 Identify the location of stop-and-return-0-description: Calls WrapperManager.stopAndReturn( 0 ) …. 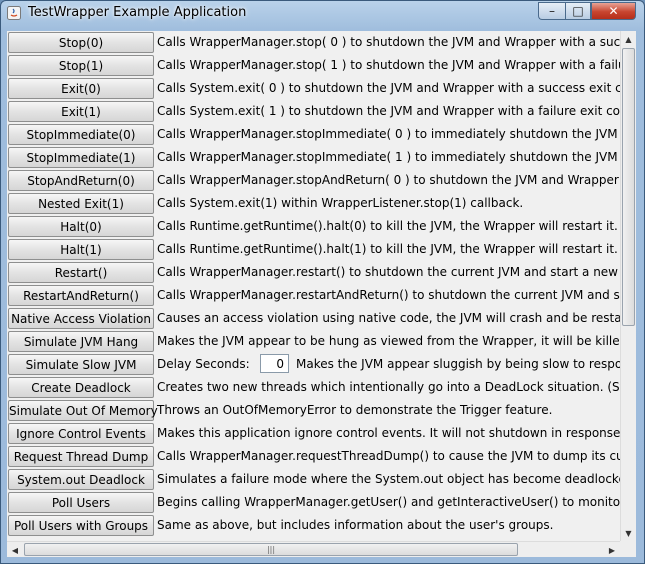
(388, 180).